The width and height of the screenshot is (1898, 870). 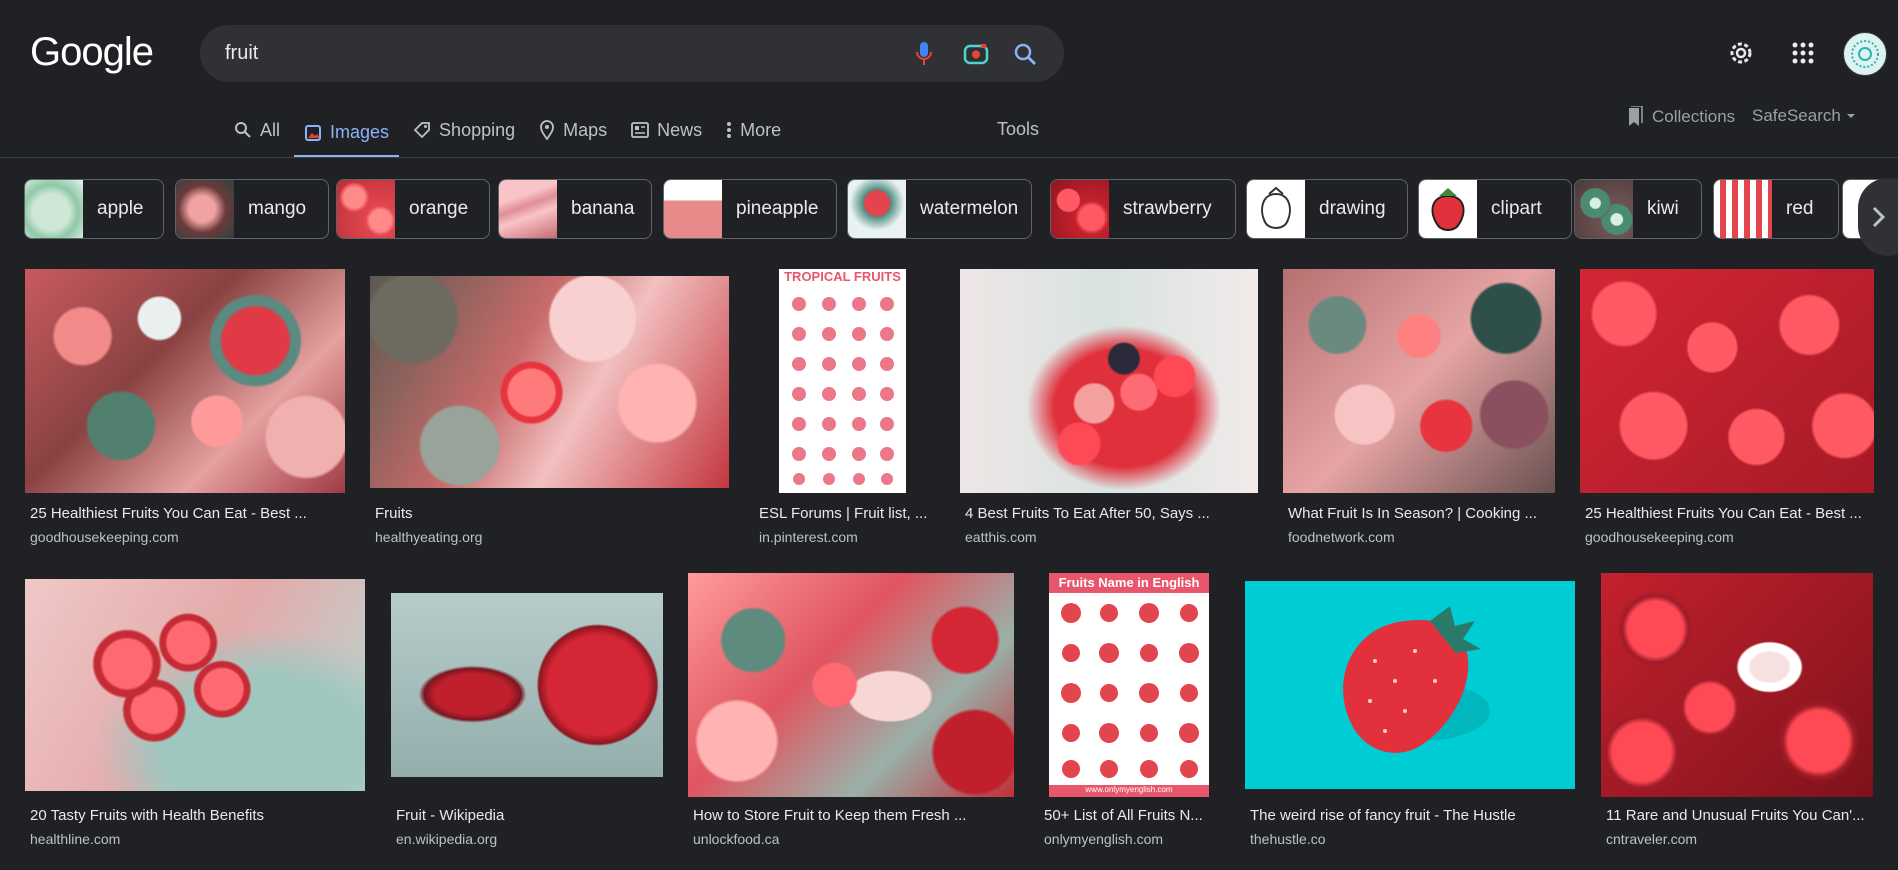 What do you see at coordinates (969, 208) in the screenshot?
I see `chip-label: watermelon` at bounding box center [969, 208].